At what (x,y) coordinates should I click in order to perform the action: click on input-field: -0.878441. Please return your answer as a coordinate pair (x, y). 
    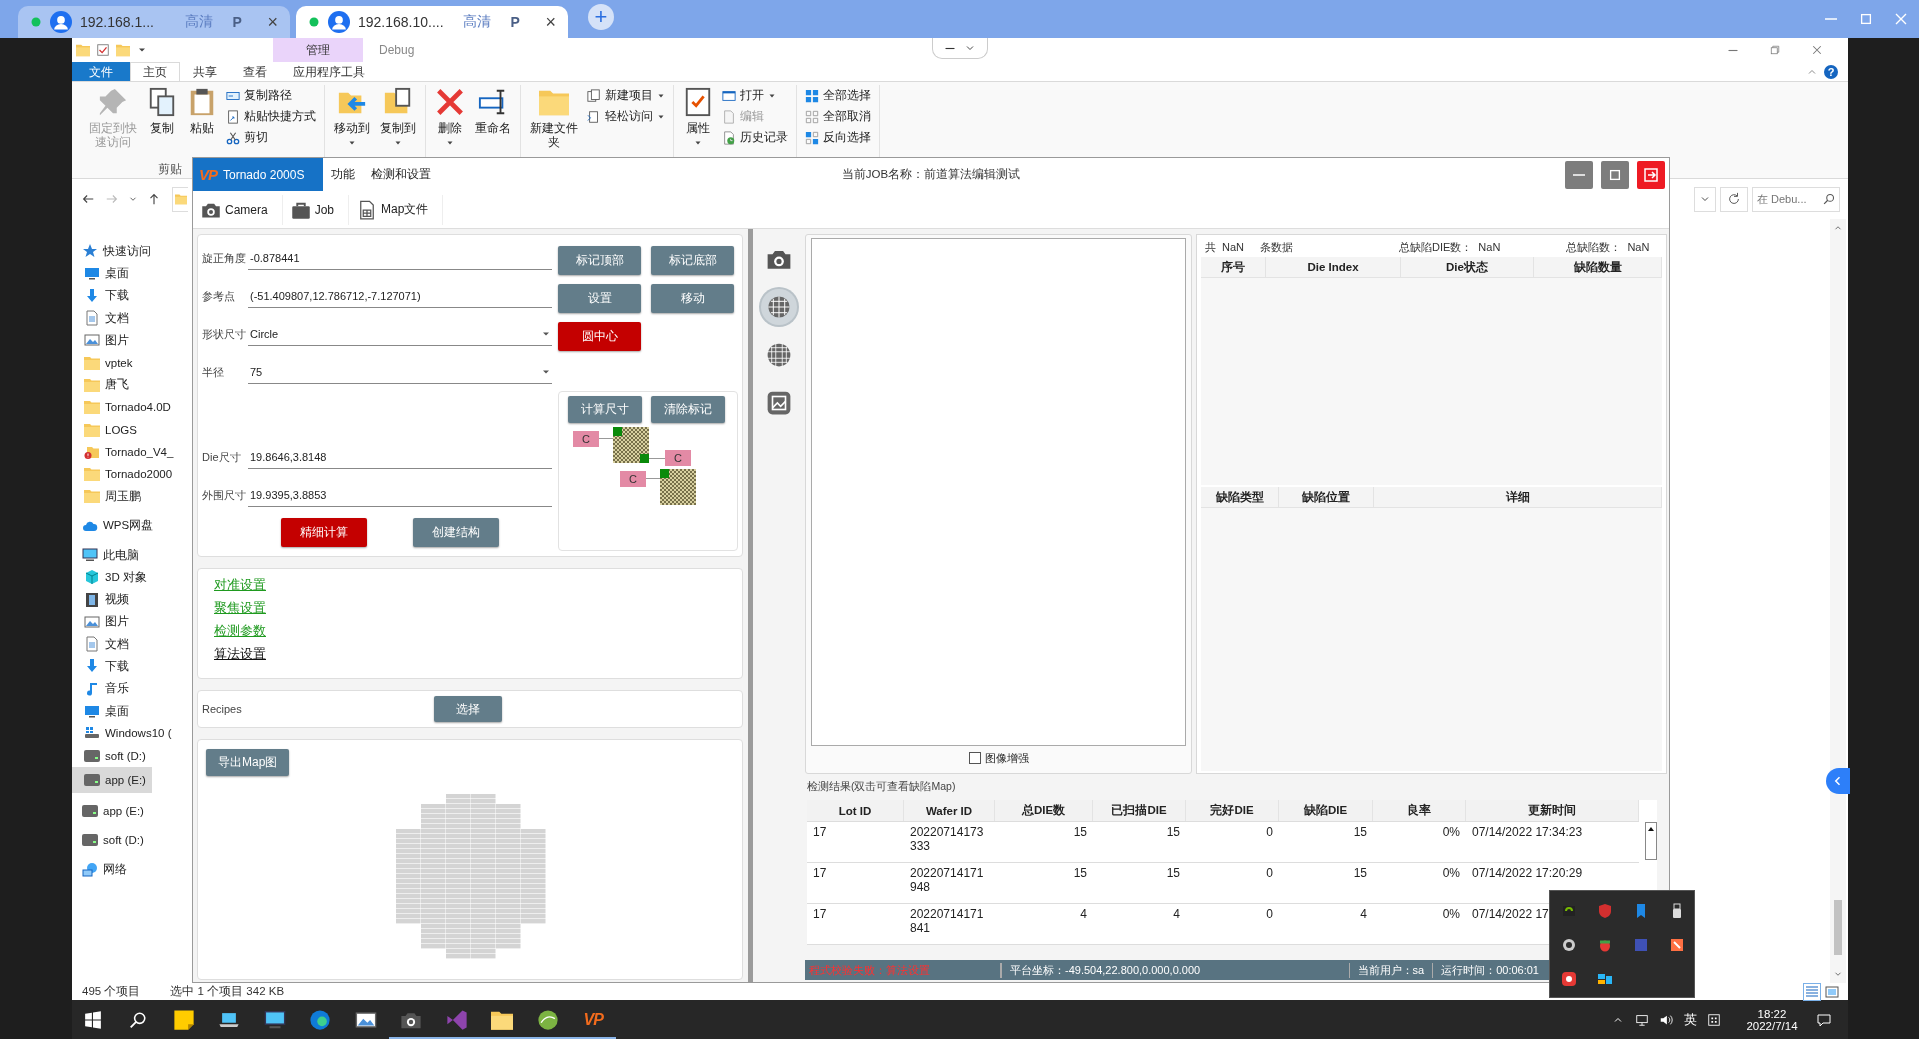
    Looking at the image, I should click on (400, 258).